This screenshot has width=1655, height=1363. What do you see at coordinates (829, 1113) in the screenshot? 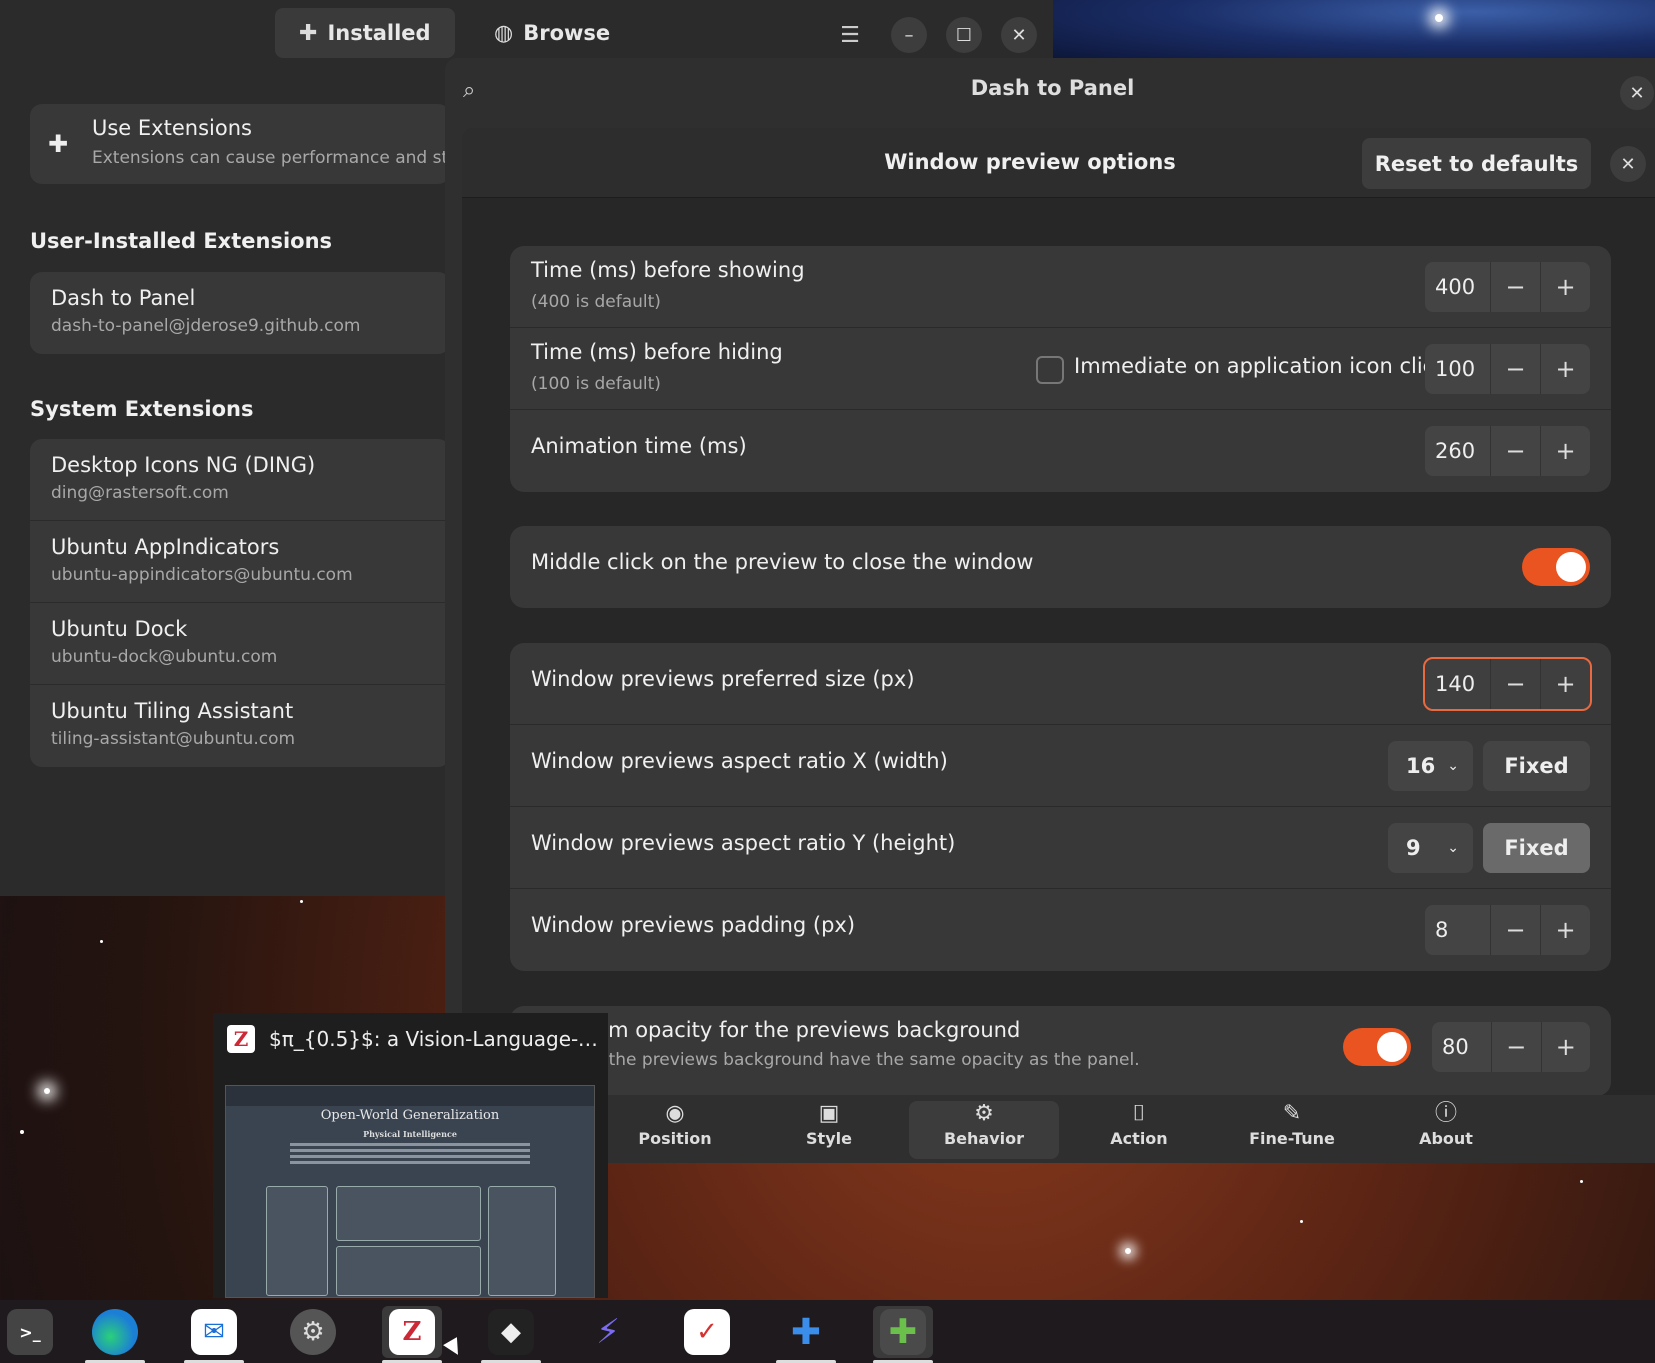
I see `image-icon: ▣` at bounding box center [829, 1113].